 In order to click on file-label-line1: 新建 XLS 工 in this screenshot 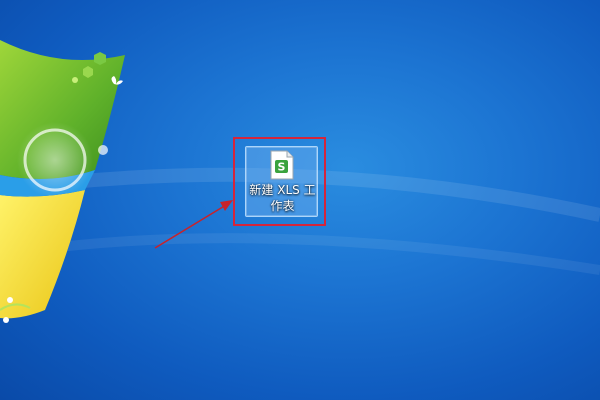, I will do `click(282, 190)`.